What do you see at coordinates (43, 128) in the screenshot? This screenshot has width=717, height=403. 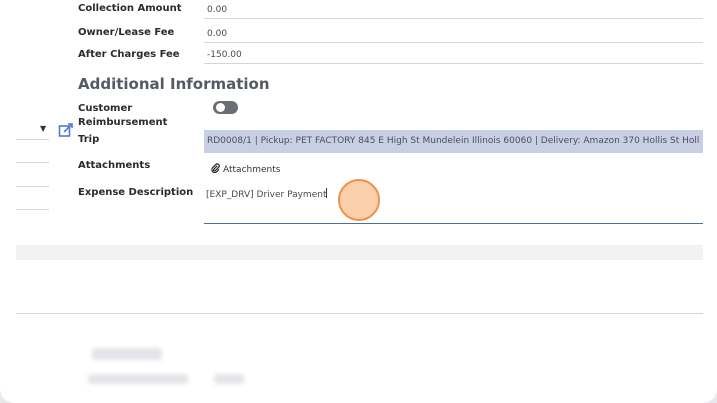 I see `chevron-down-icon: ▼` at bounding box center [43, 128].